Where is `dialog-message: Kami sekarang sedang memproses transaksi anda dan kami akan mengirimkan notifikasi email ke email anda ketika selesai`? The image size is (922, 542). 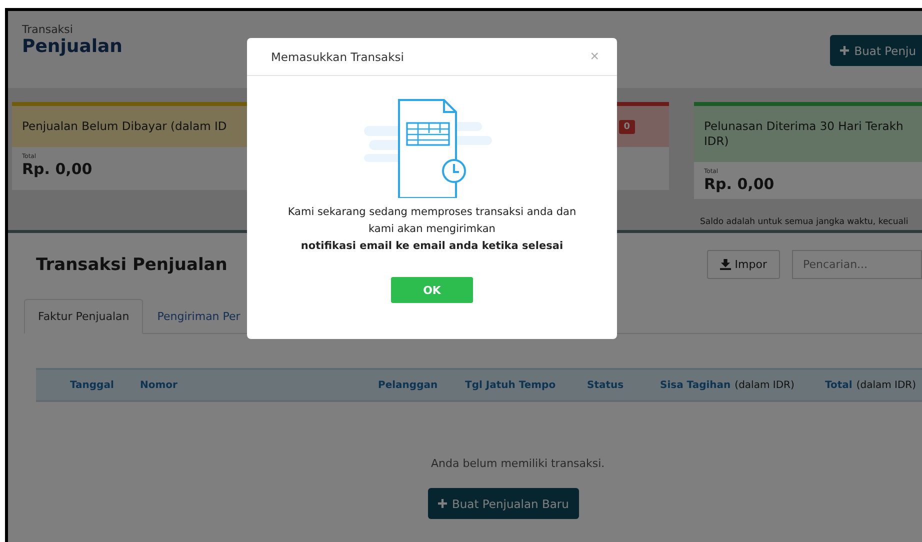
dialog-message: Kami sekarang sedang memproses transaksi anda dan kami akan mengirimkan notifikasi email ke email anda ketika selesai is located at coordinates (432, 229).